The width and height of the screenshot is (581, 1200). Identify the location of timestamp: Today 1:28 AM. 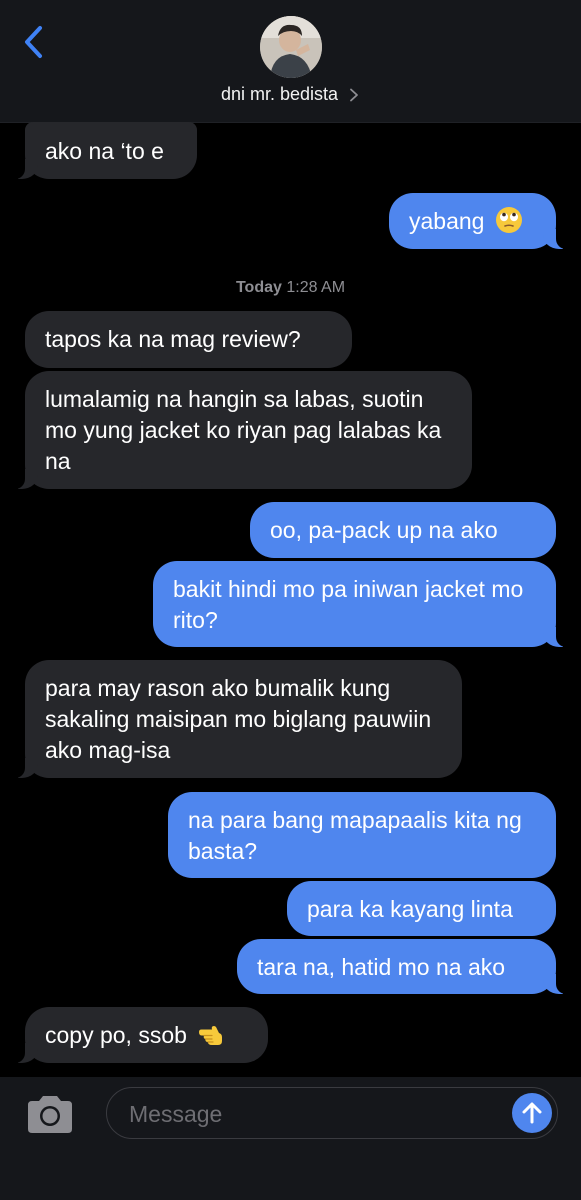
(290, 288).